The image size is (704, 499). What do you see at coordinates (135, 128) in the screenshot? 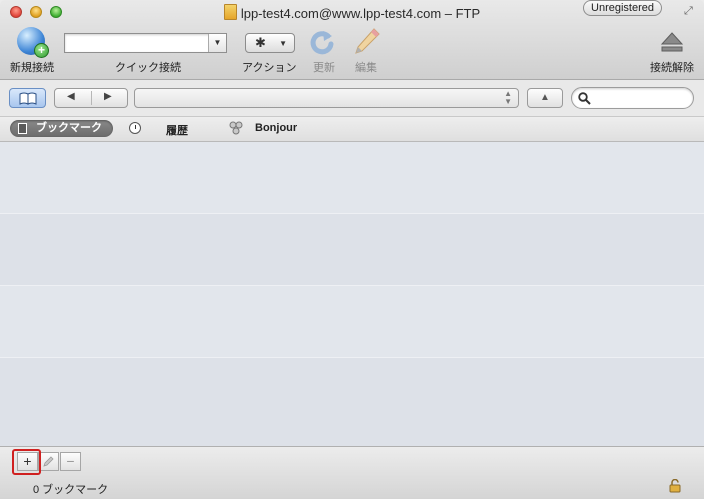
I see `clock-icon` at bounding box center [135, 128].